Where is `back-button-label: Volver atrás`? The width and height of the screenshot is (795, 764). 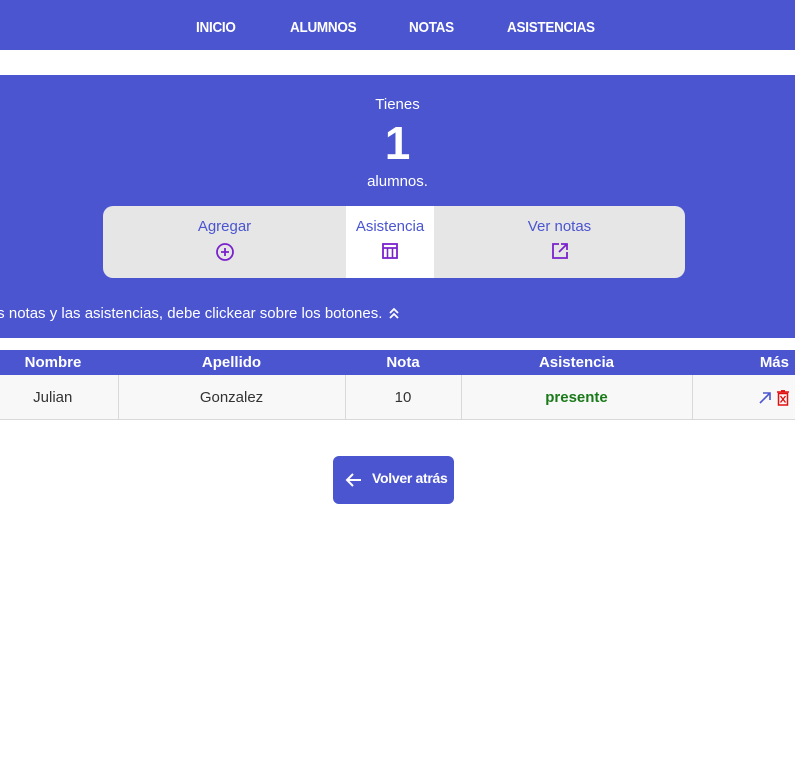
back-button-label: Volver atrás is located at coordinates (410, 478).